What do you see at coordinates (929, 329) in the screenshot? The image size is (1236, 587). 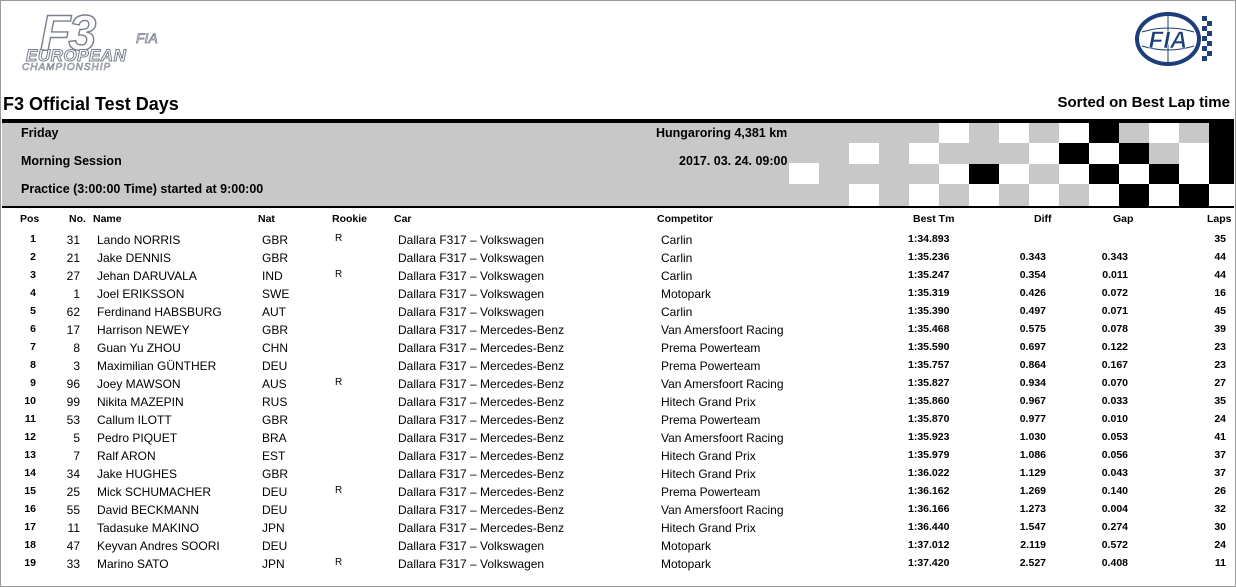 I see `cell-best: 1:35.468` at bounding box center [929, 329].